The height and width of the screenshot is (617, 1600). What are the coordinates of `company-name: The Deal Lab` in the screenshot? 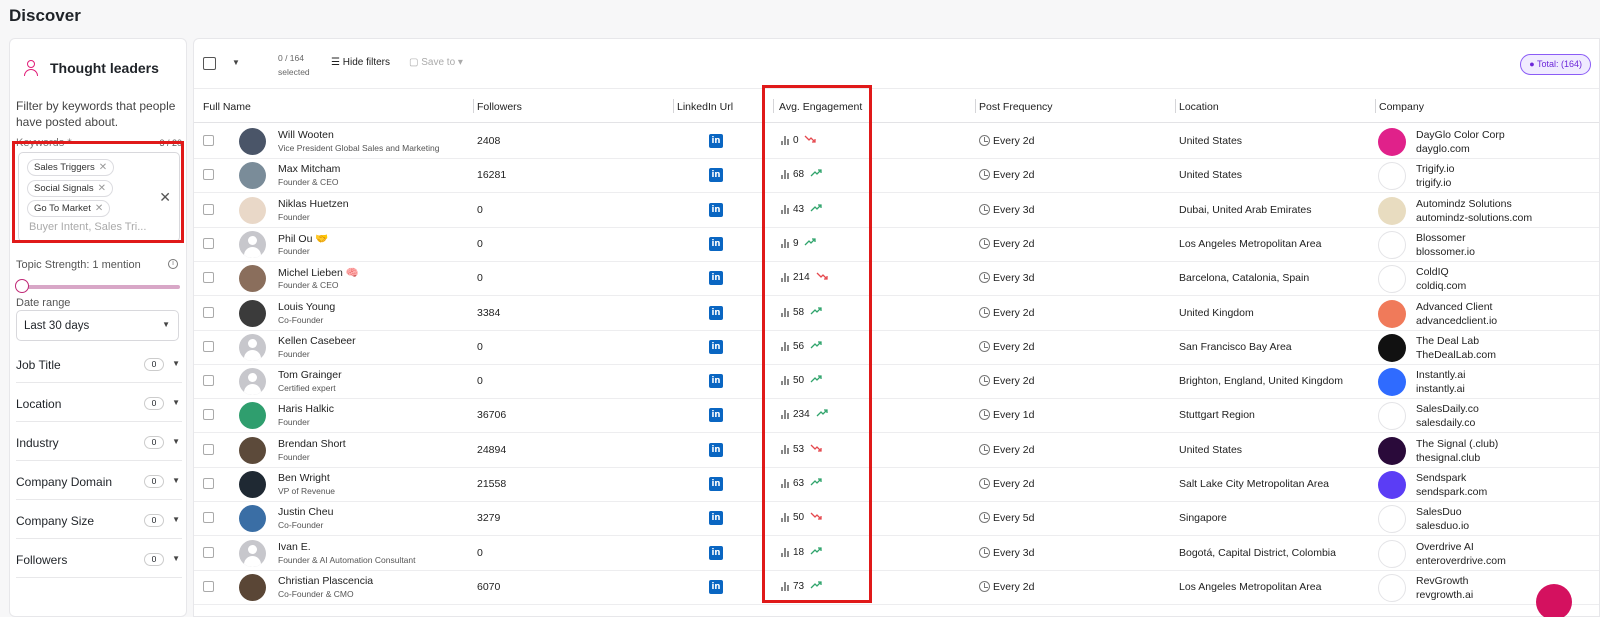 It's located at (1447, 341).